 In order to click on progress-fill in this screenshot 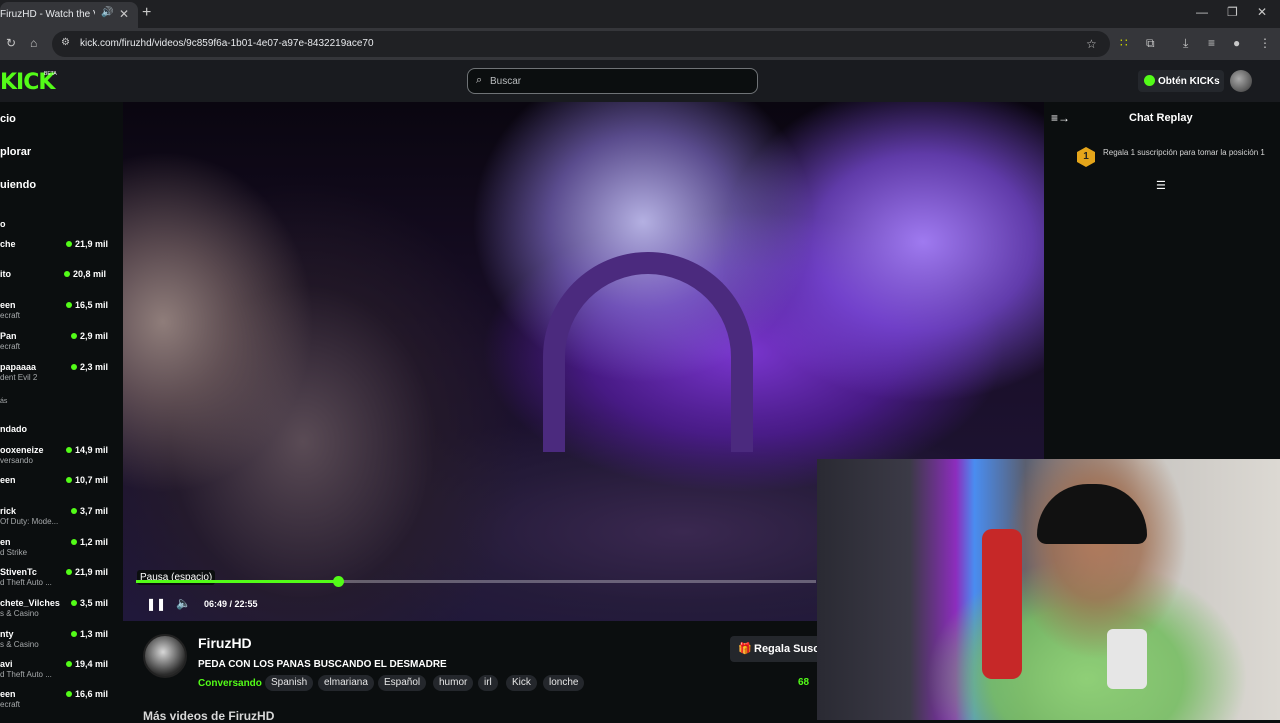, I will do `click(237, 581)`.